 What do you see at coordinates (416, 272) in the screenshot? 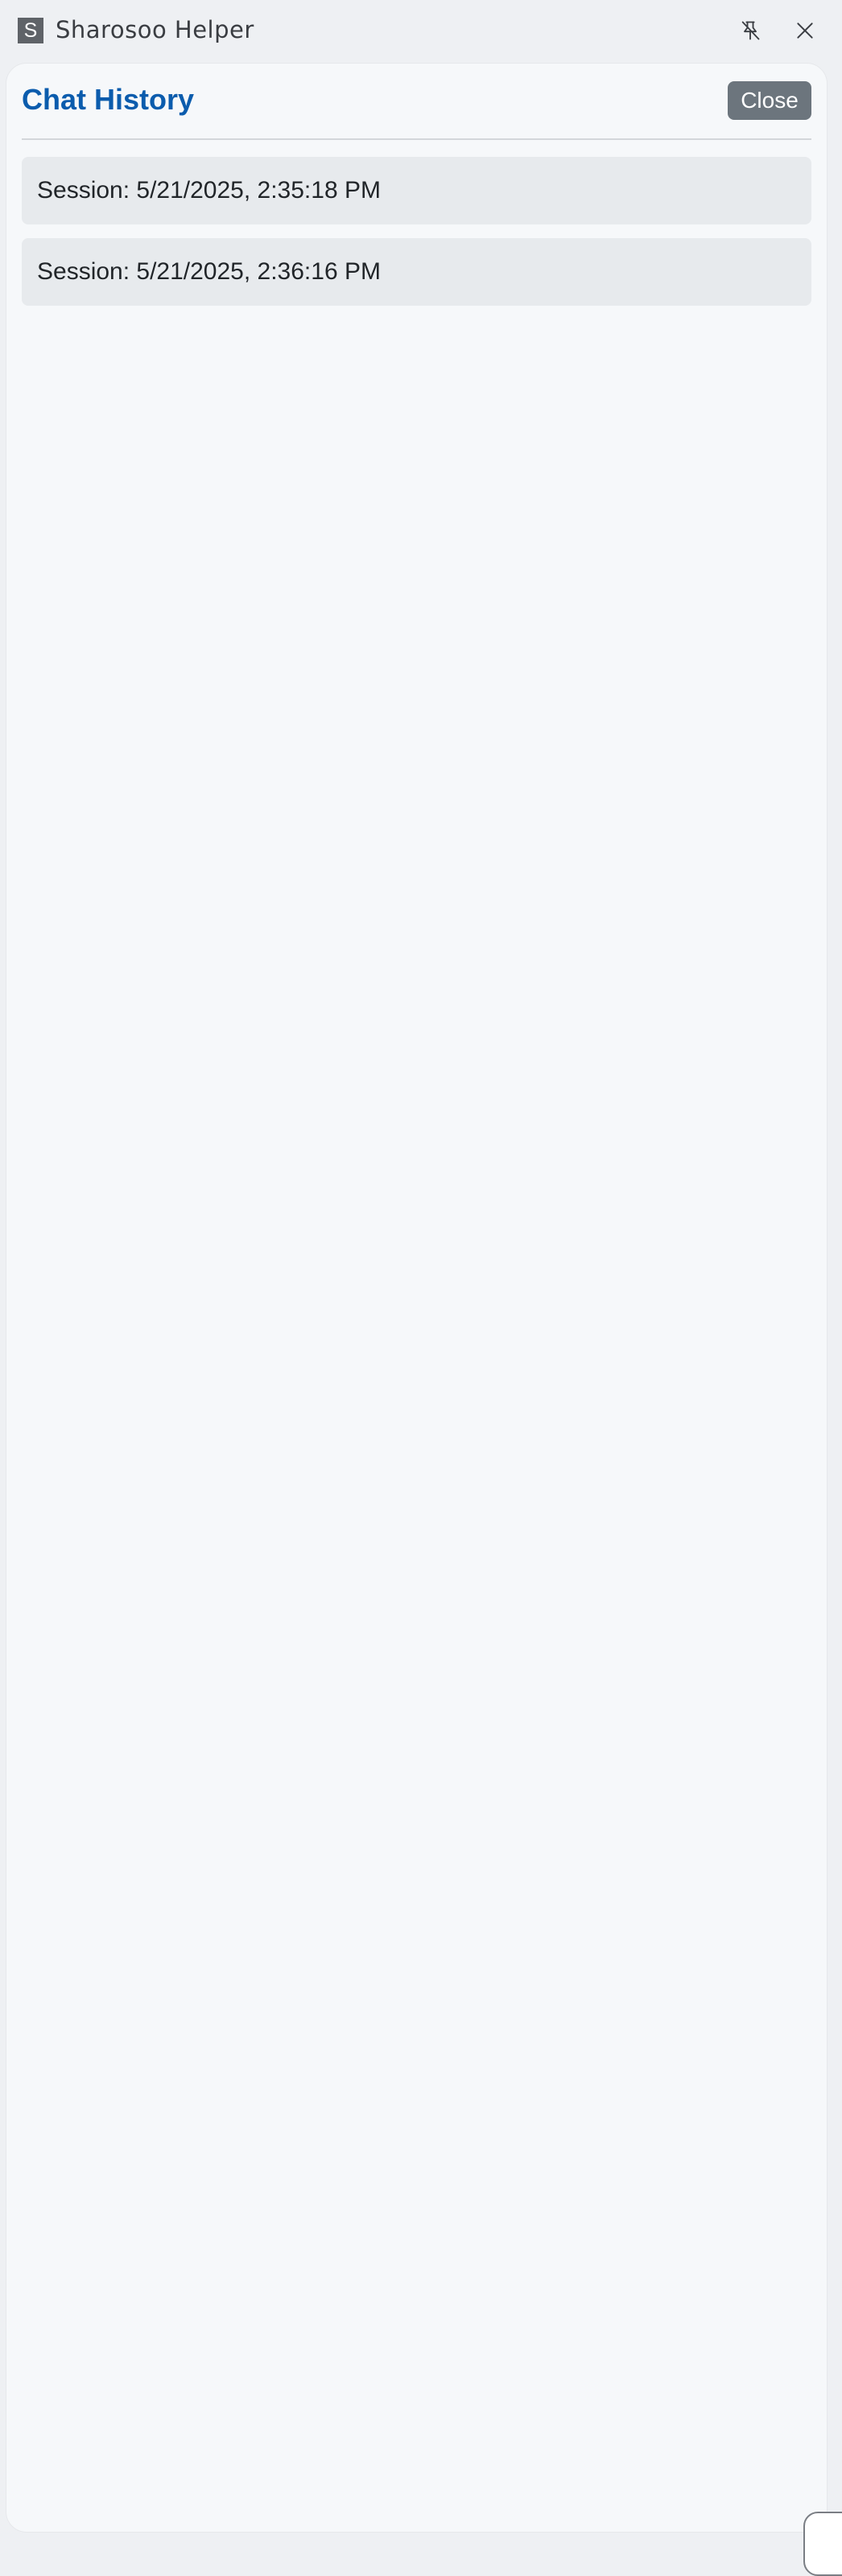
I see `session-item: Session: 5/21/2025, 2:36:16 PM` at bounding box center [416, 272].